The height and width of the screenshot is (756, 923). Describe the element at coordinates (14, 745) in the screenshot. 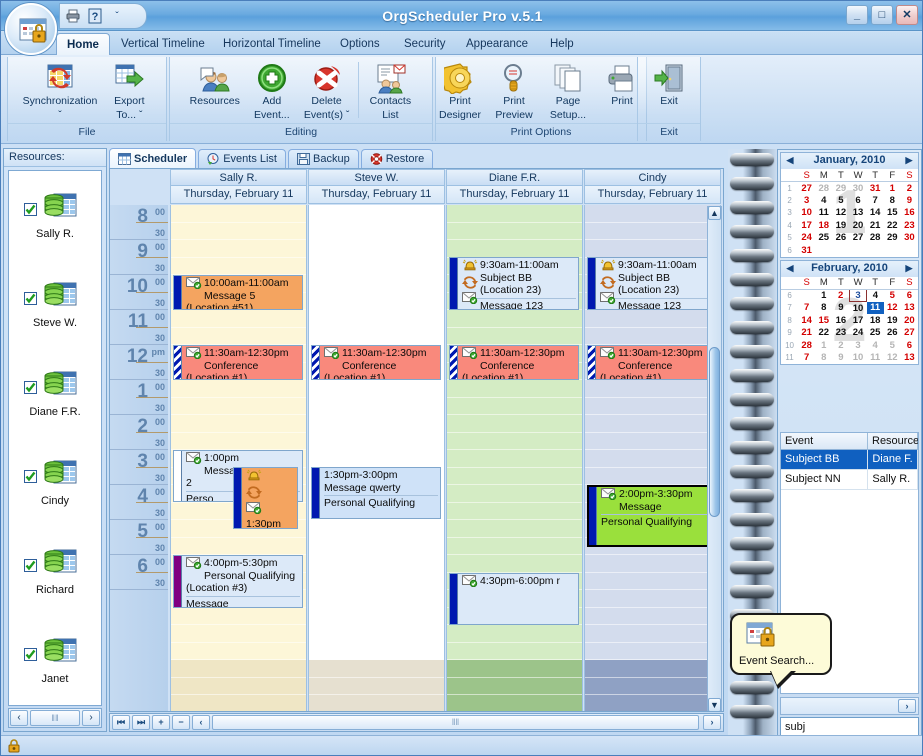

I see `lock-icon` at that location.